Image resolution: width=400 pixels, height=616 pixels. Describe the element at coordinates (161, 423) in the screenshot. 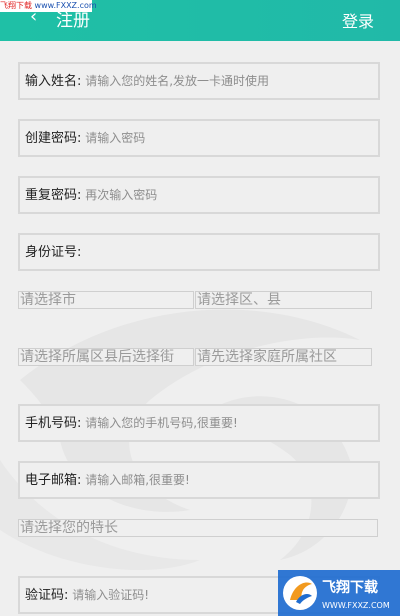

I see `phone-placeholder: 请输入您的手机号码,很重要!` at that location.